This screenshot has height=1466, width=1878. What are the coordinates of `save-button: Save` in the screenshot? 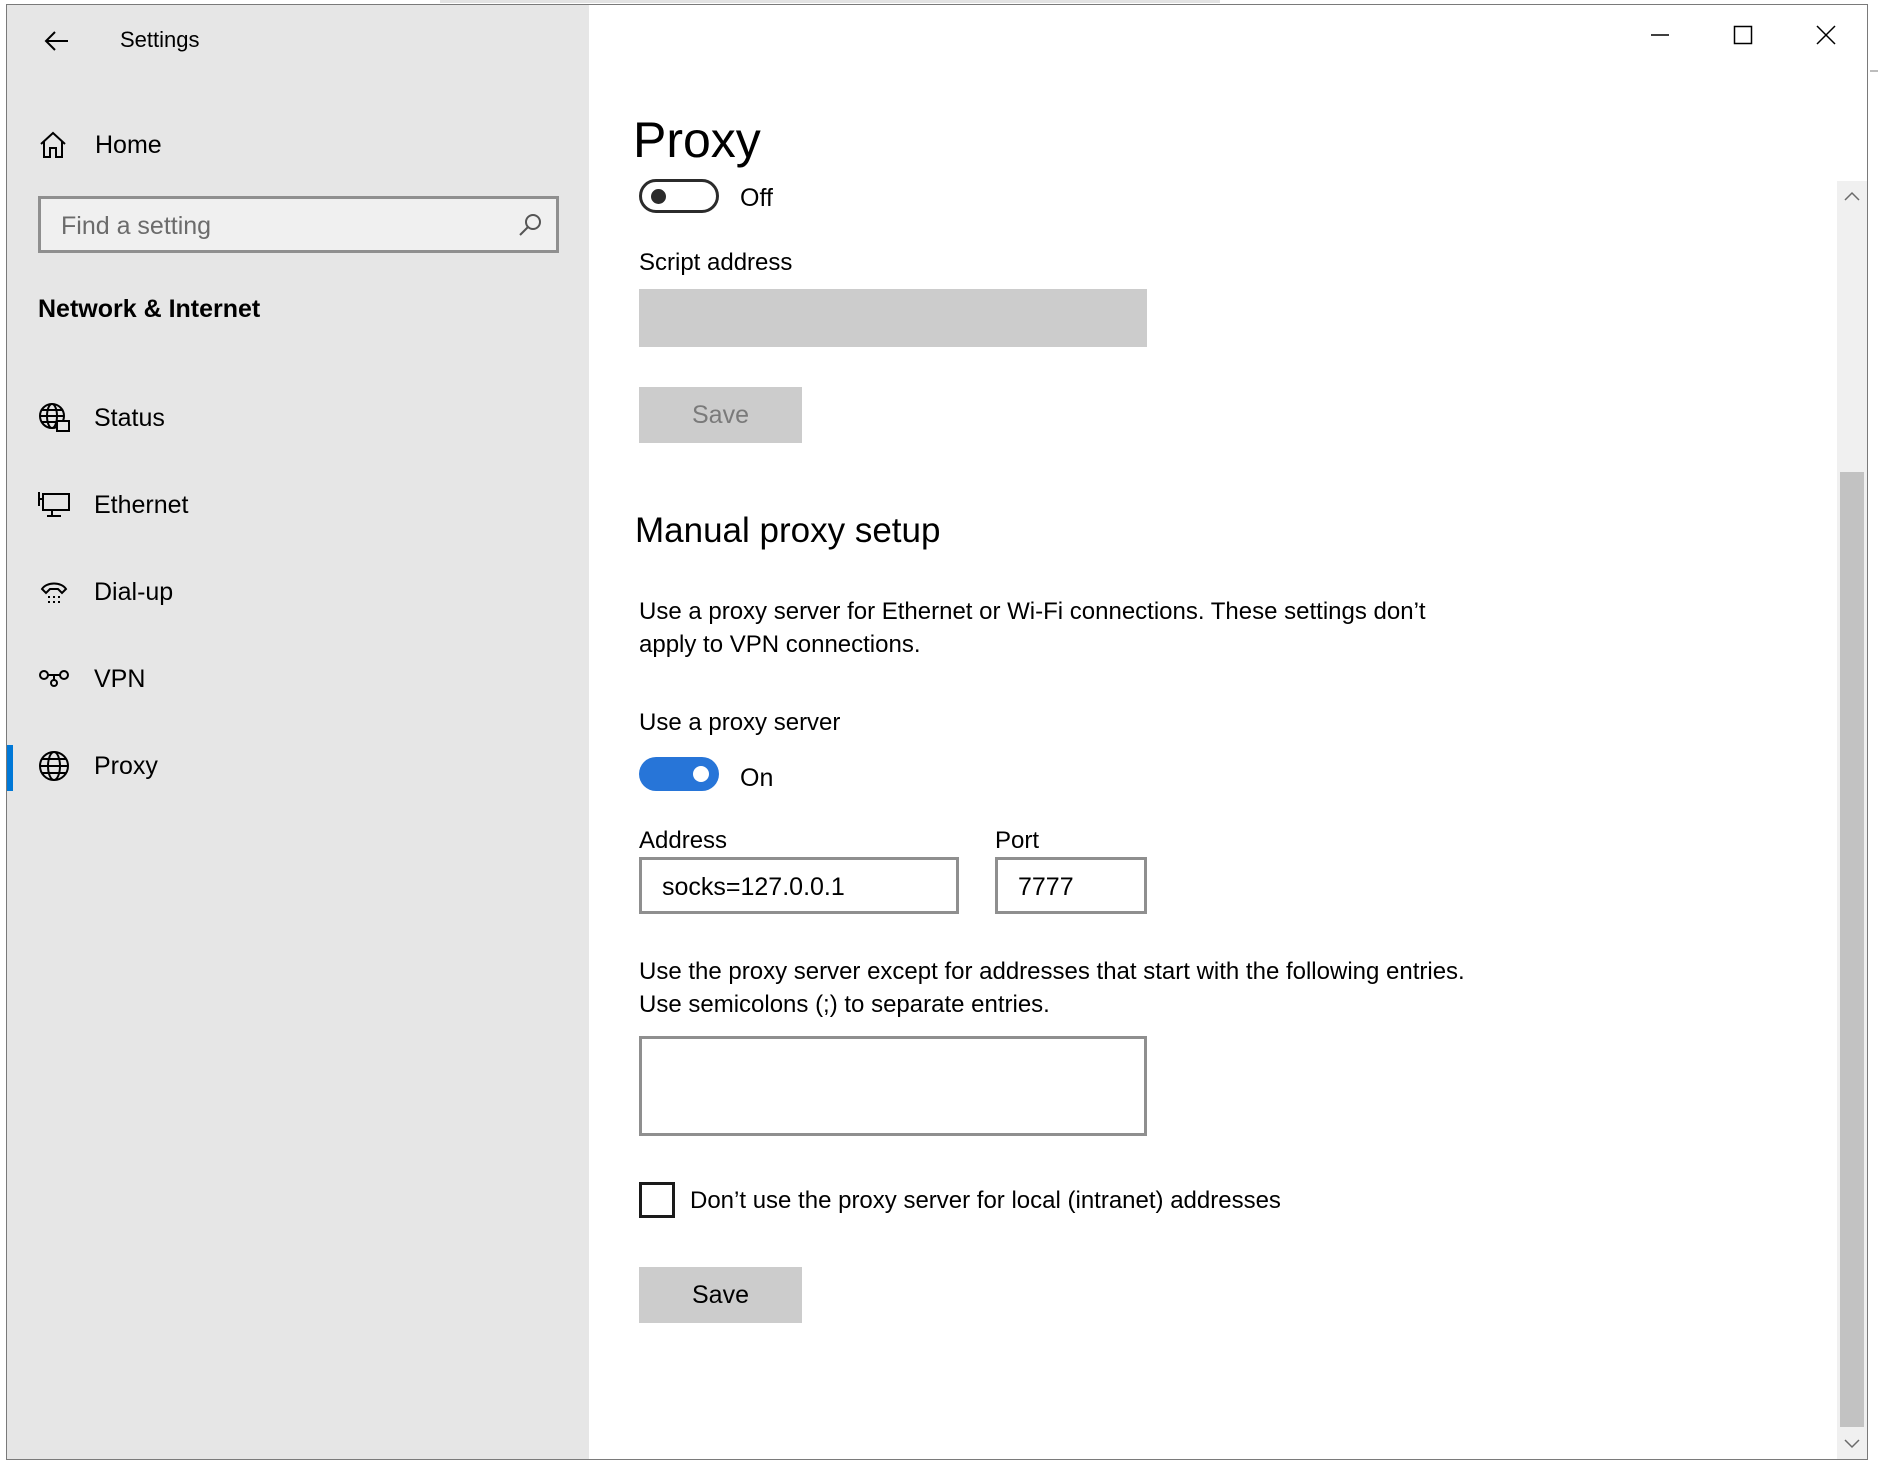 It's located at (720, 1295).